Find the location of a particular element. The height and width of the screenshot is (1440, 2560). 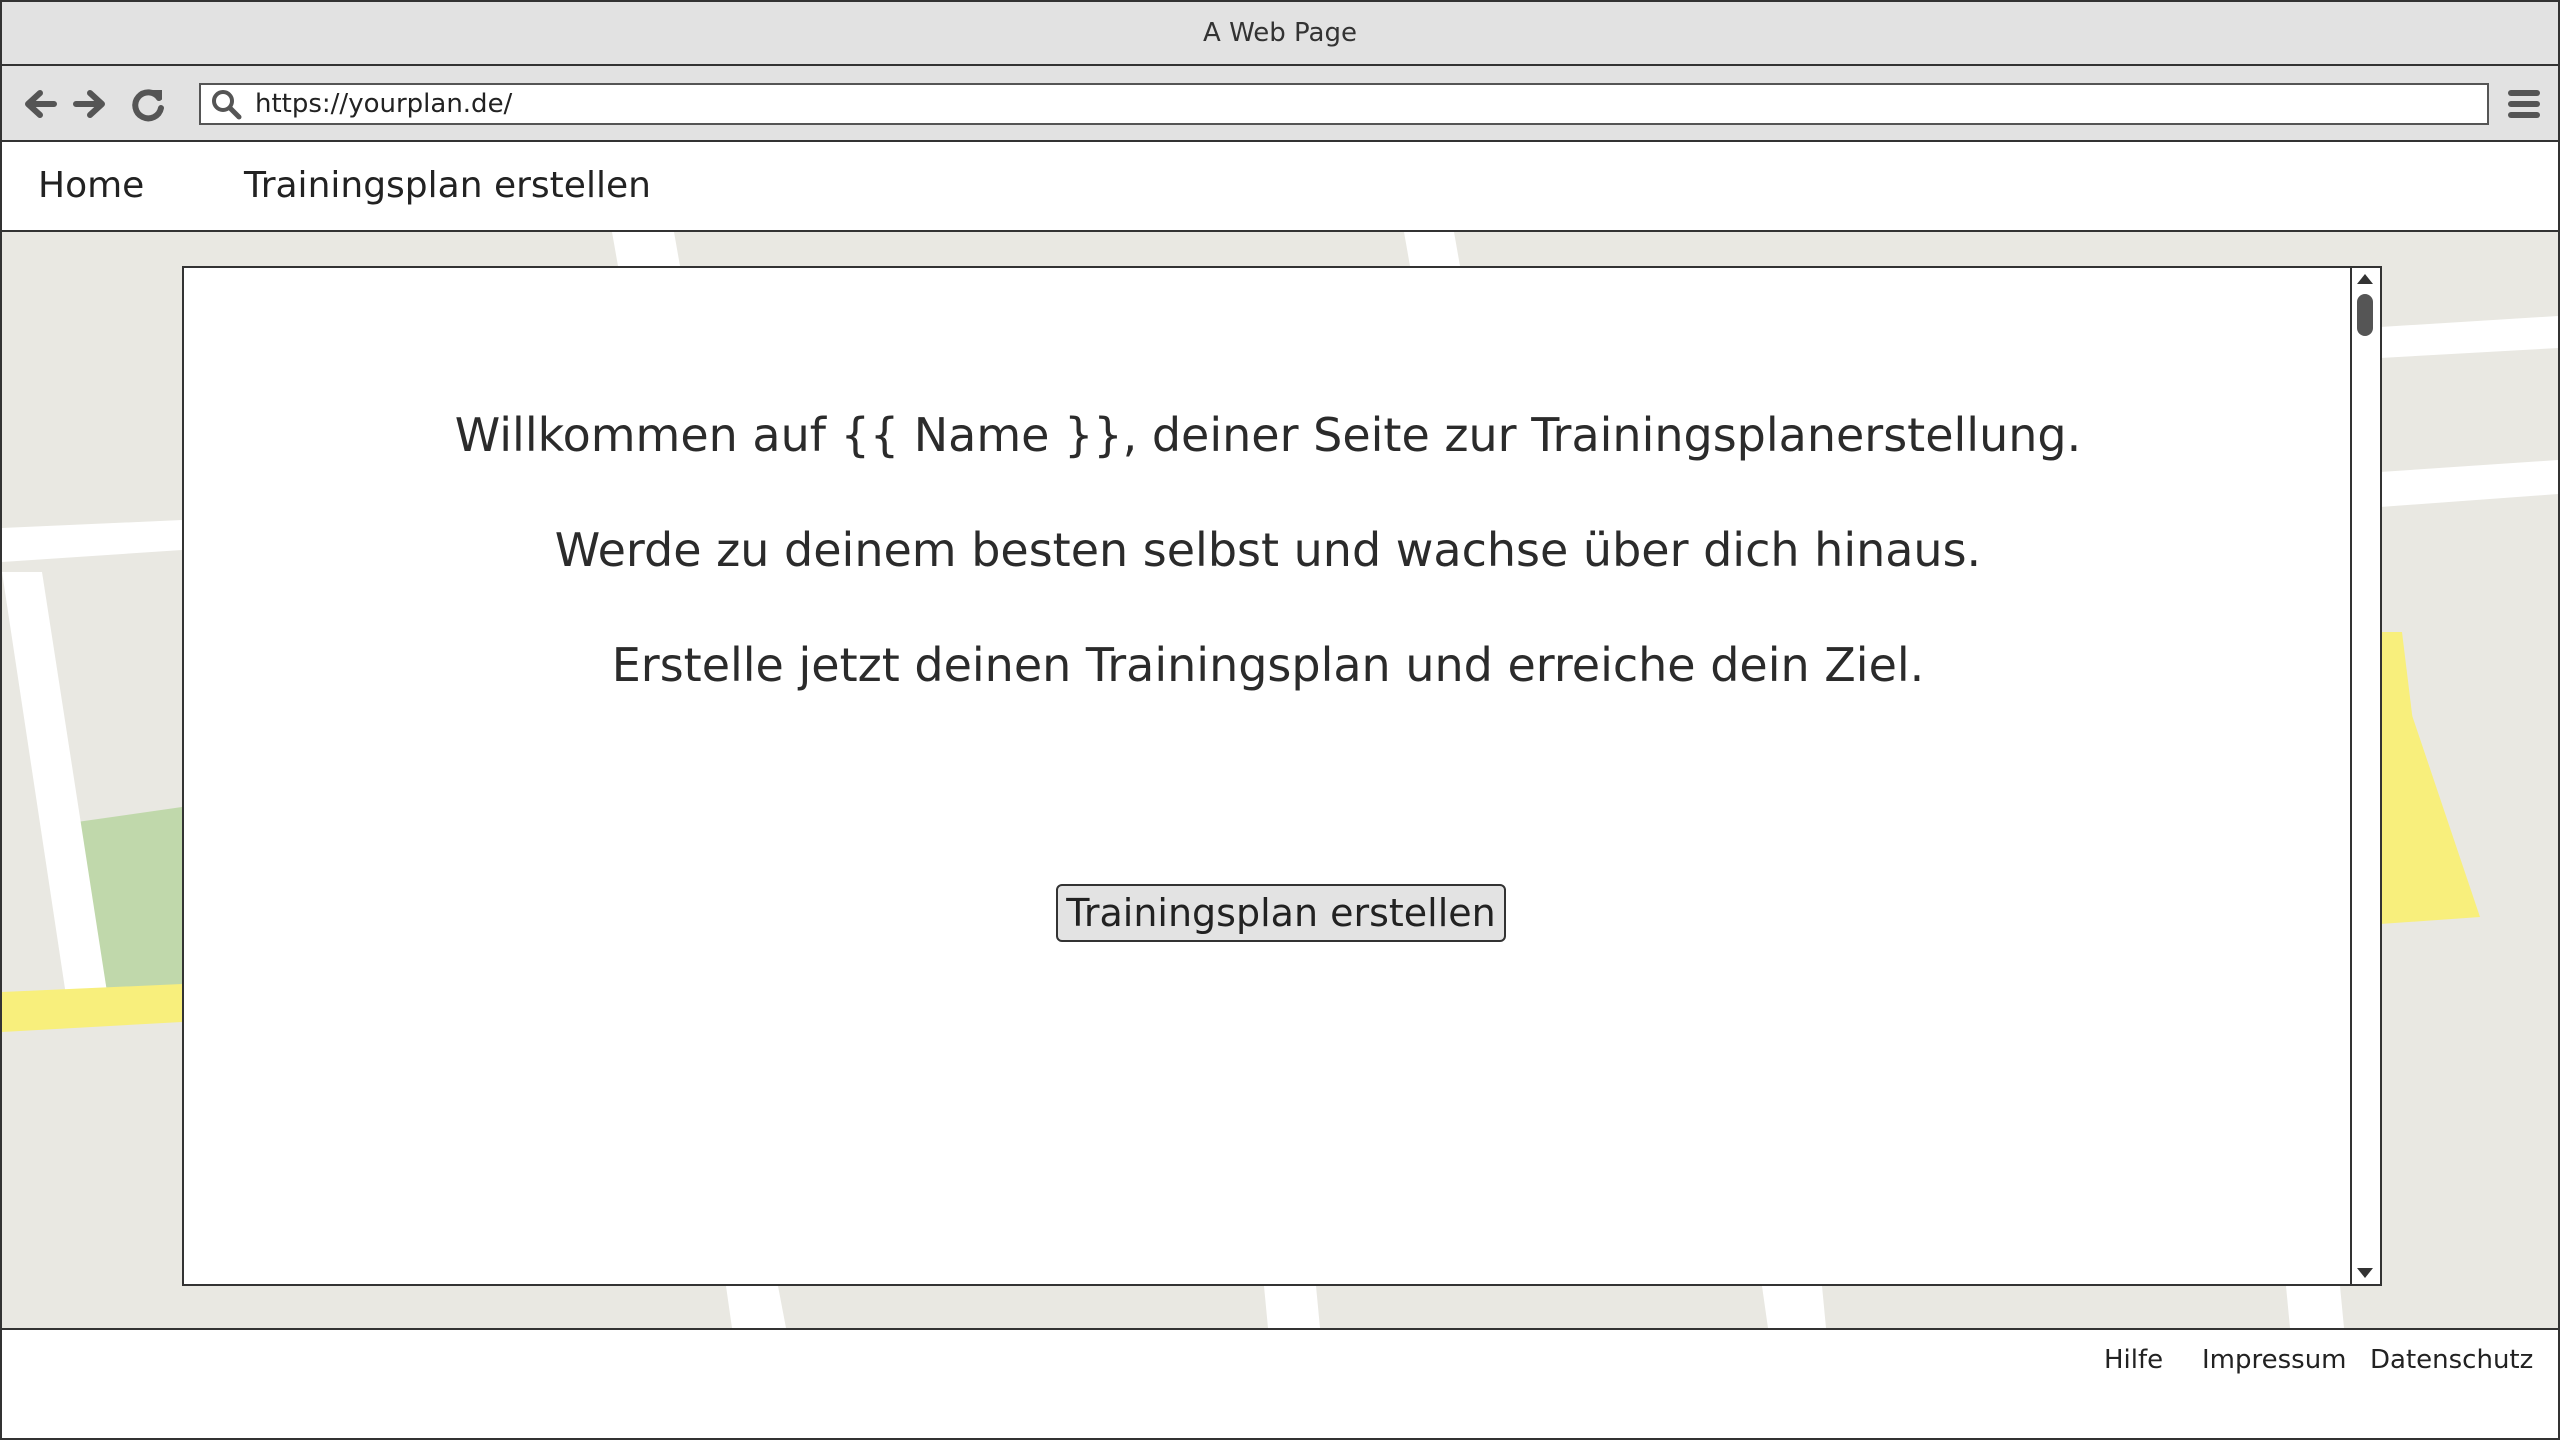

browser-toolbar: https://yourplan.de/ is located at coordinates (1280, 104).